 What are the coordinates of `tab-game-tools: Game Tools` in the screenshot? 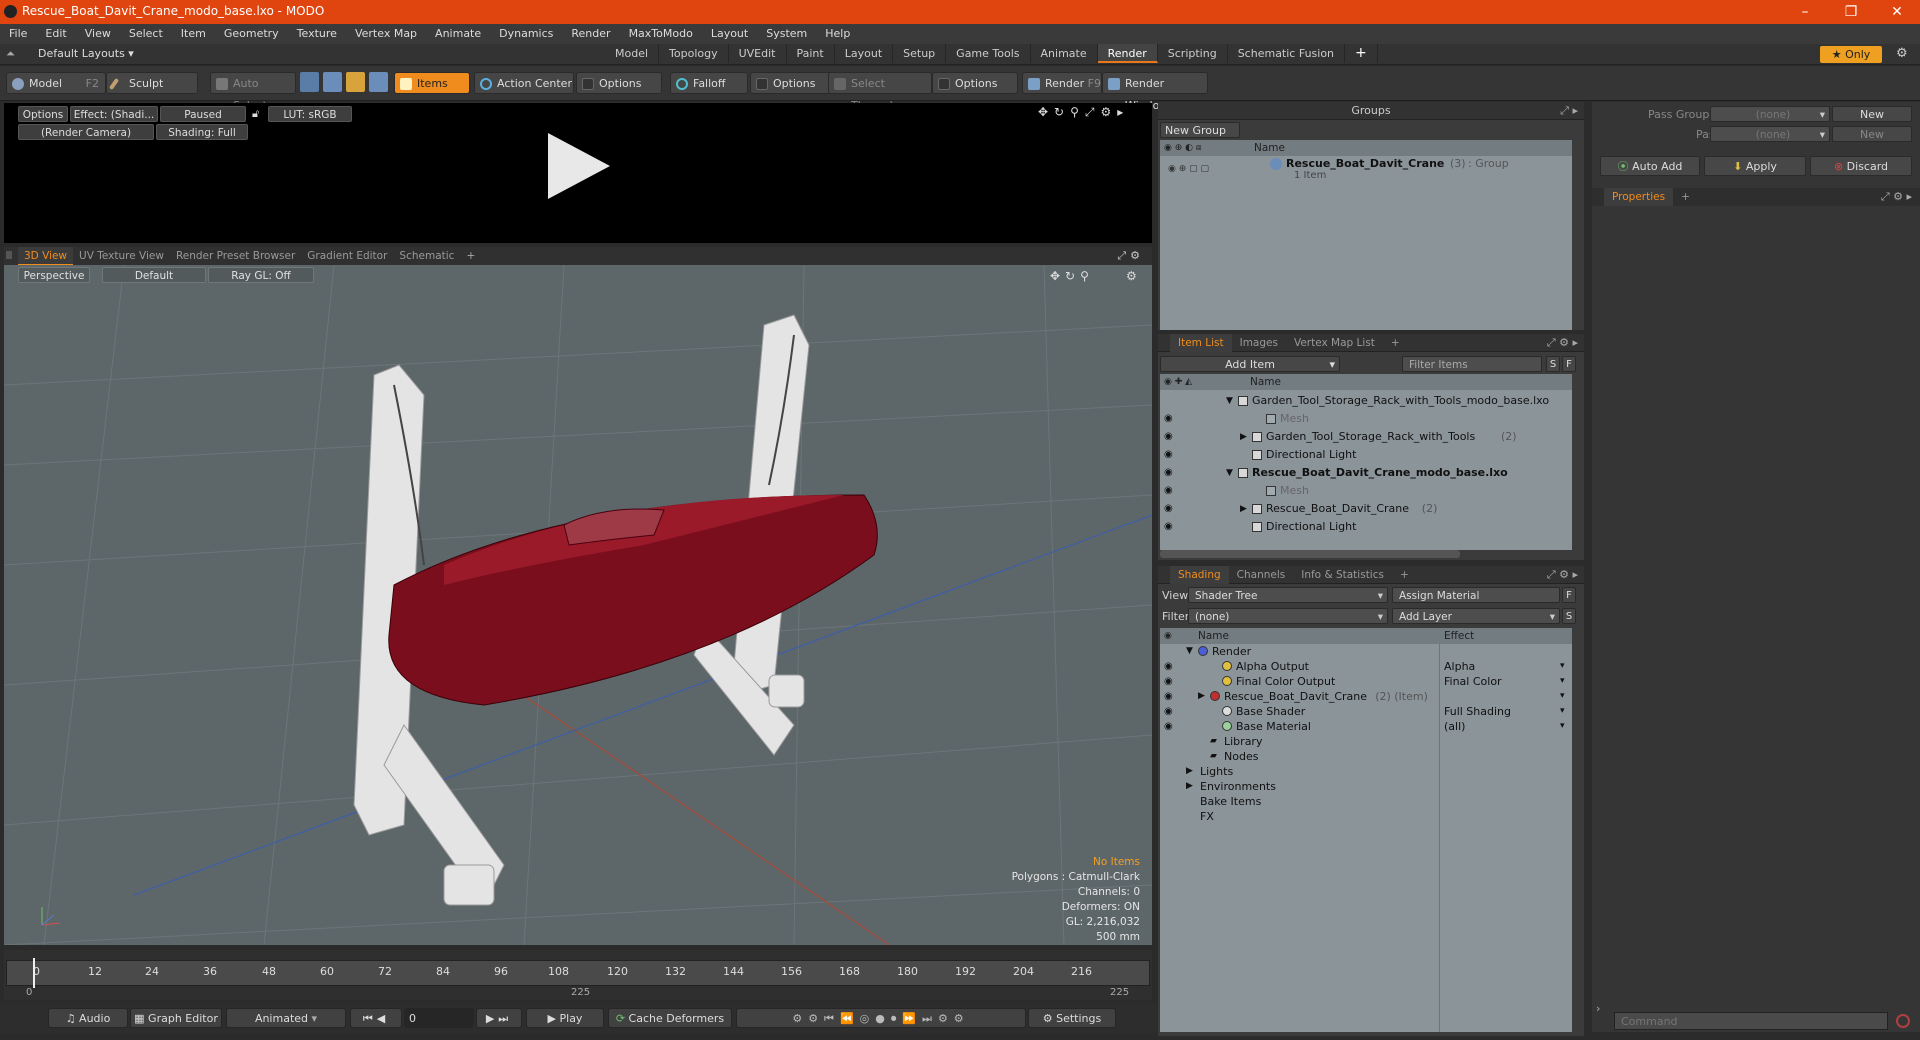 It's located at (988, 53).